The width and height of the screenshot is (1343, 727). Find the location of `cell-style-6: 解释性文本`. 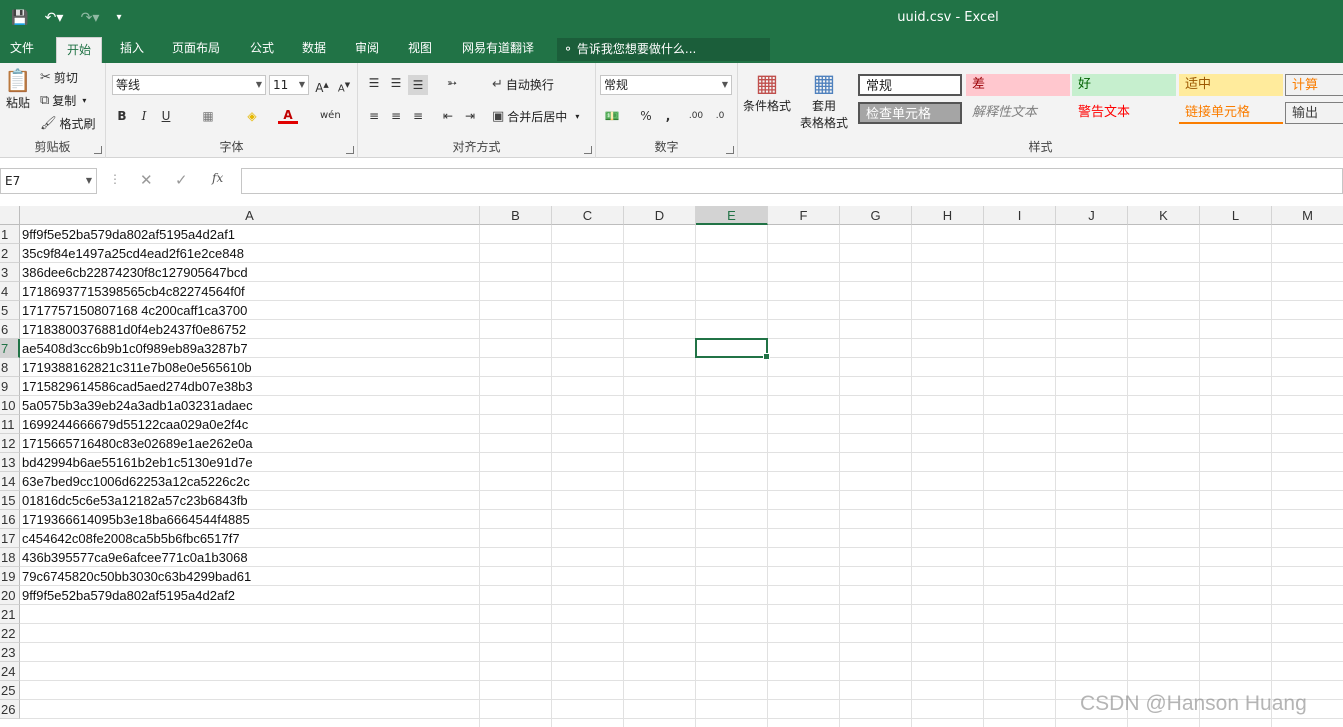

cell-style-6: 解释性文本 is located at coordinates (1018, 113).